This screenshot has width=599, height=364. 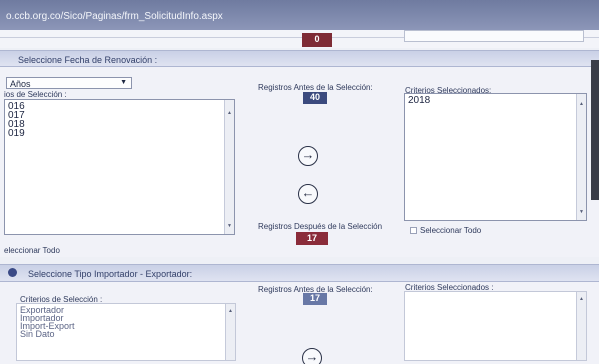 What do you see at coordinates (123, 82) in the screenshot?
I see `chevron-down-icon: ▼` at bounding box center [123, 82].